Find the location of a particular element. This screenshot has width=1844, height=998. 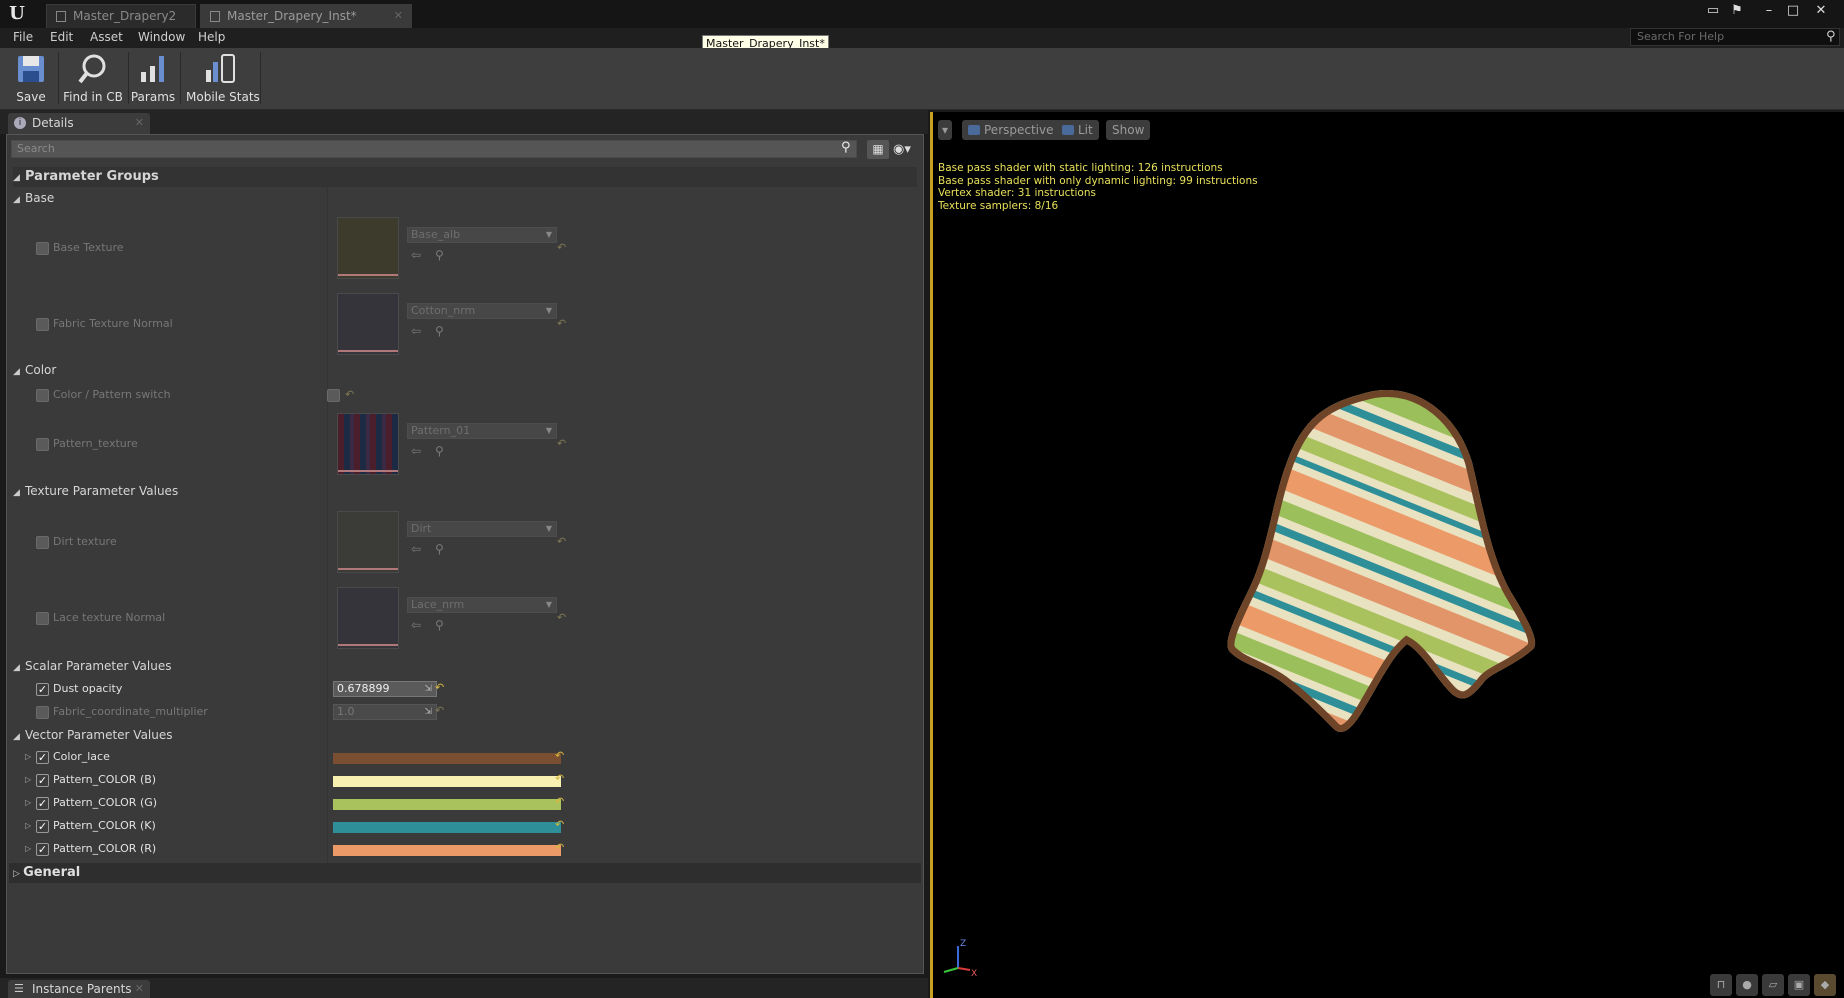

save-button: Save is located at coordinates (31, 78).